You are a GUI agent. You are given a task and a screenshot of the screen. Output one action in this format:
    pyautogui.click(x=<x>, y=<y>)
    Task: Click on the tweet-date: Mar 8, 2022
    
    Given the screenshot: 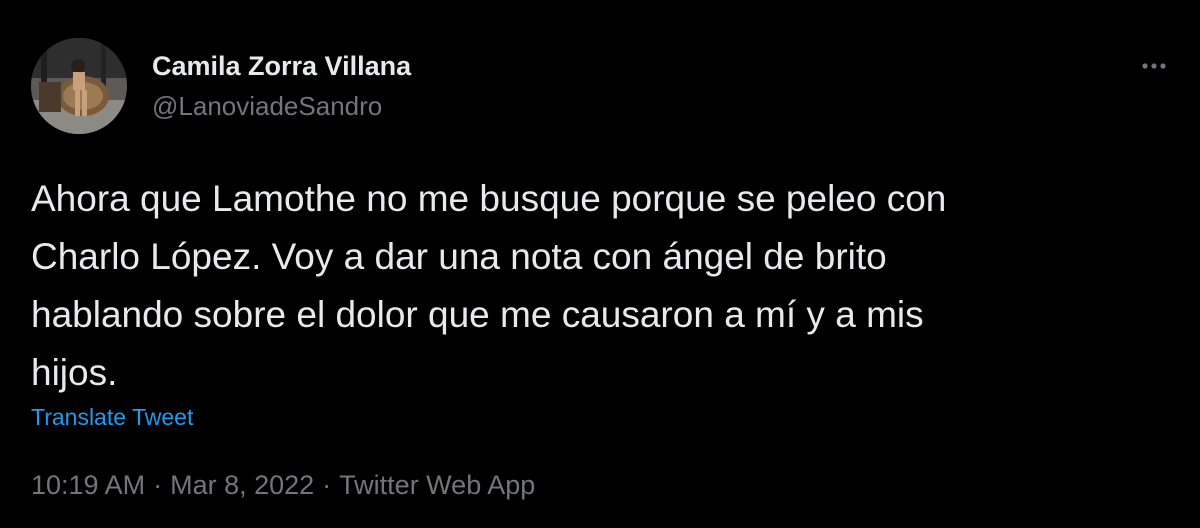 What is the action you would take?
    pyautogui.click(x=242, y=485)
    